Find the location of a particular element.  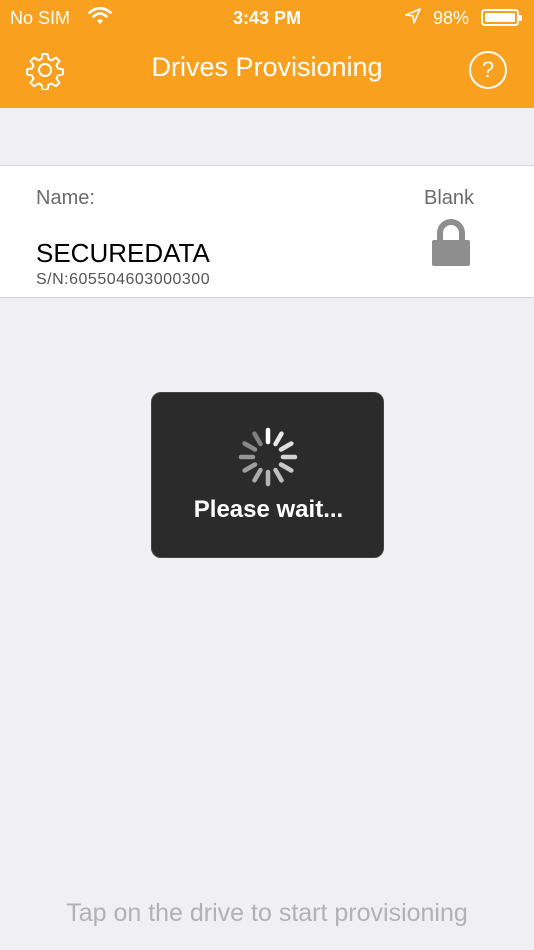

provisioning-hint: Tap on the drive to start provisioning is located at coordinates (267, 913).